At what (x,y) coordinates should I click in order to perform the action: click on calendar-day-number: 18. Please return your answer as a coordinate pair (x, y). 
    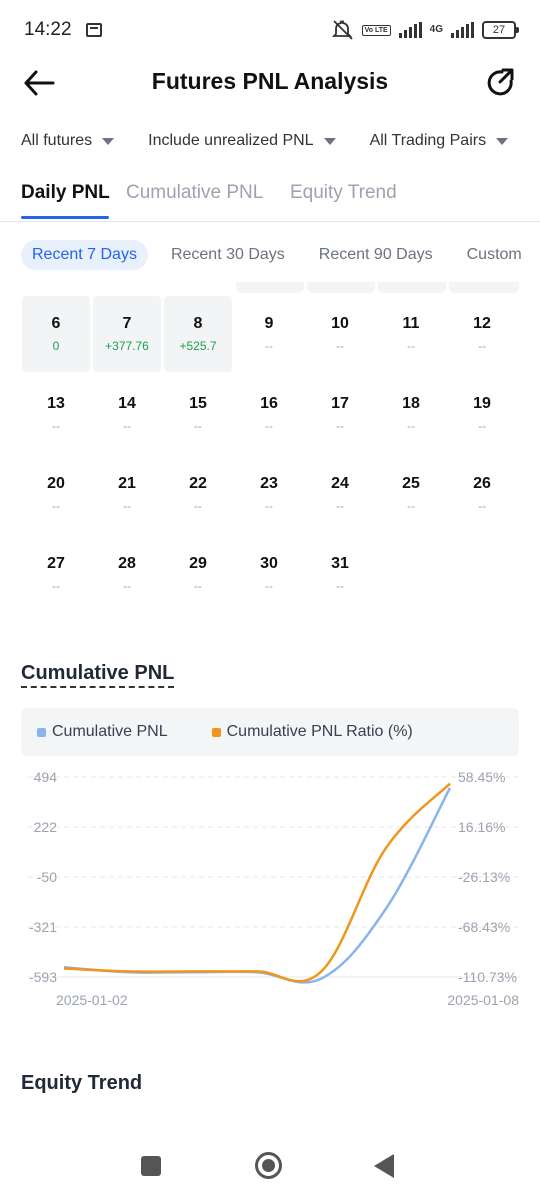
    Looking at the image, I should click on (411, 403).